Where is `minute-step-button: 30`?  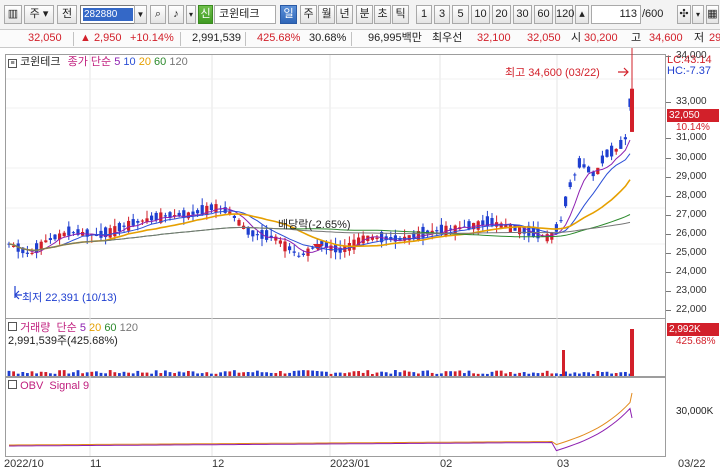 minute-step-button: 30 is located at coordinates (522, 14).